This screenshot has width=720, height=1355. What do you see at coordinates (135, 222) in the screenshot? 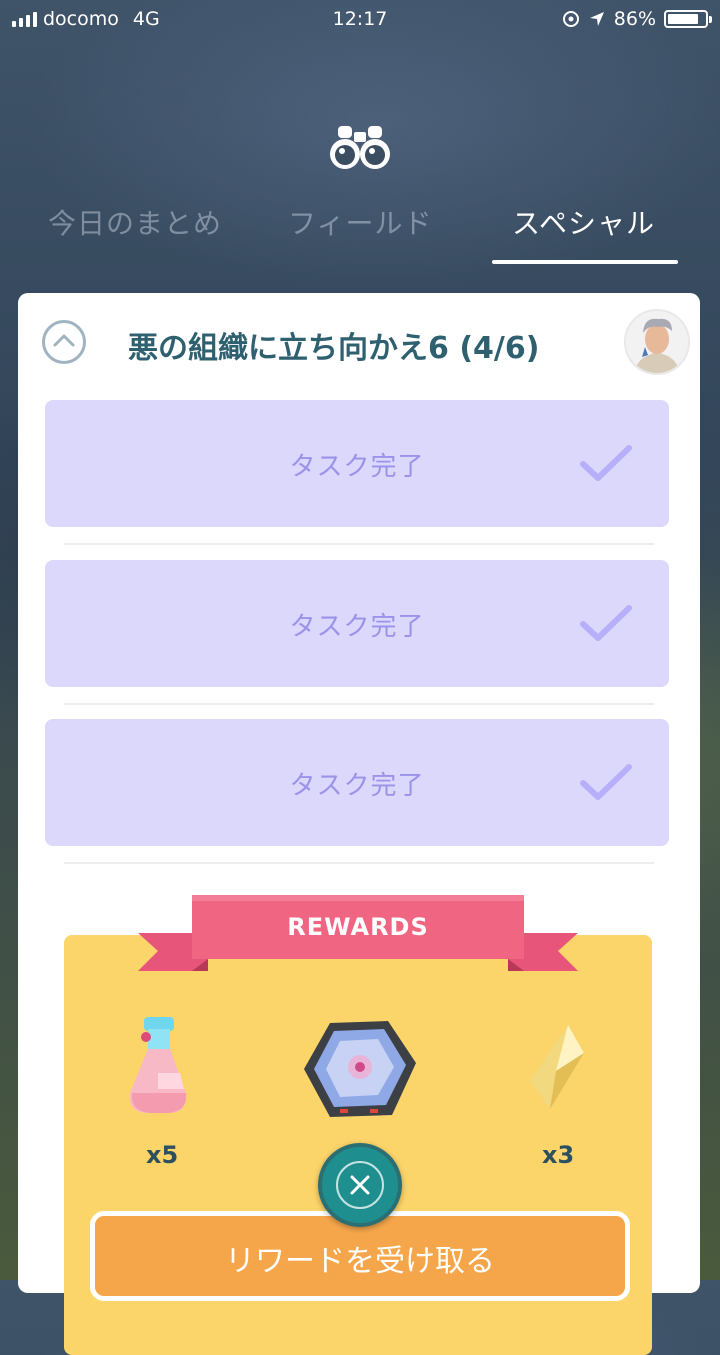
I see `tab-today-summary: 今日のまとめ` at bounding box center [135, 222].